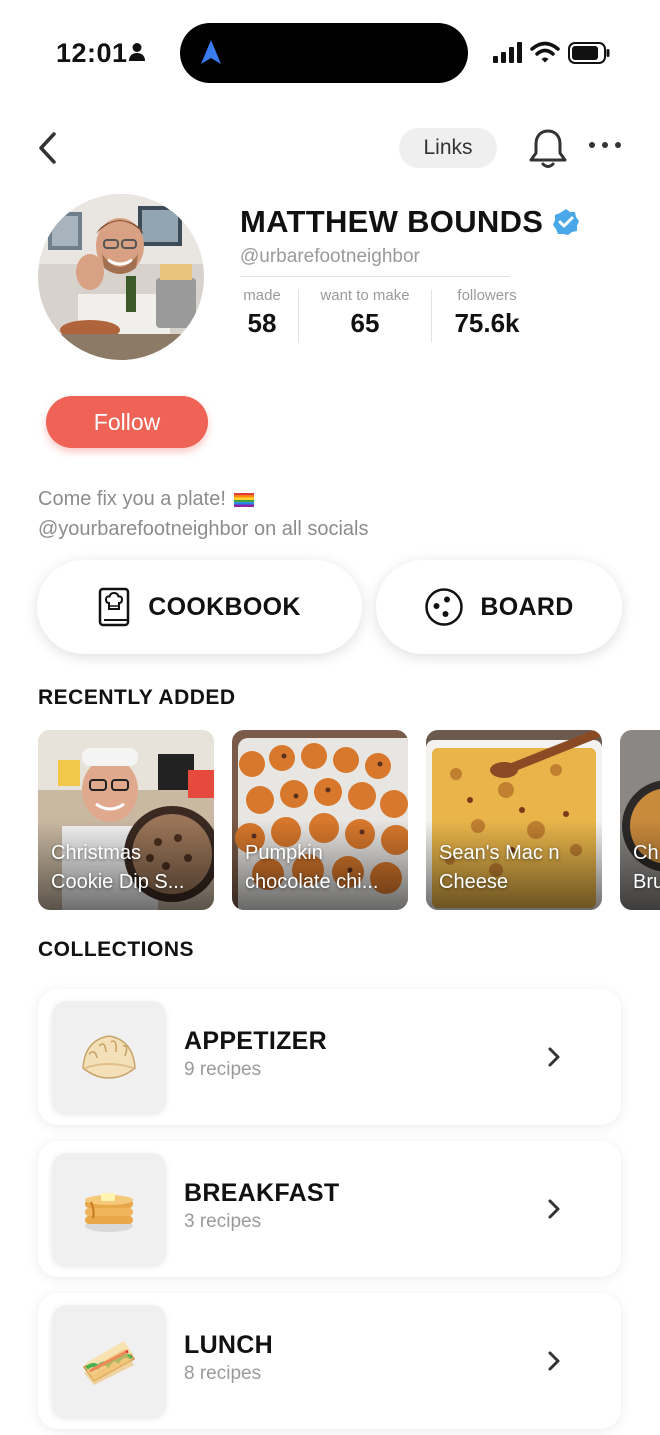 Image resolution: width=660 pixels, height=1435 pixels. I want to click on navigation-arrow-icon, so click(211, 52).